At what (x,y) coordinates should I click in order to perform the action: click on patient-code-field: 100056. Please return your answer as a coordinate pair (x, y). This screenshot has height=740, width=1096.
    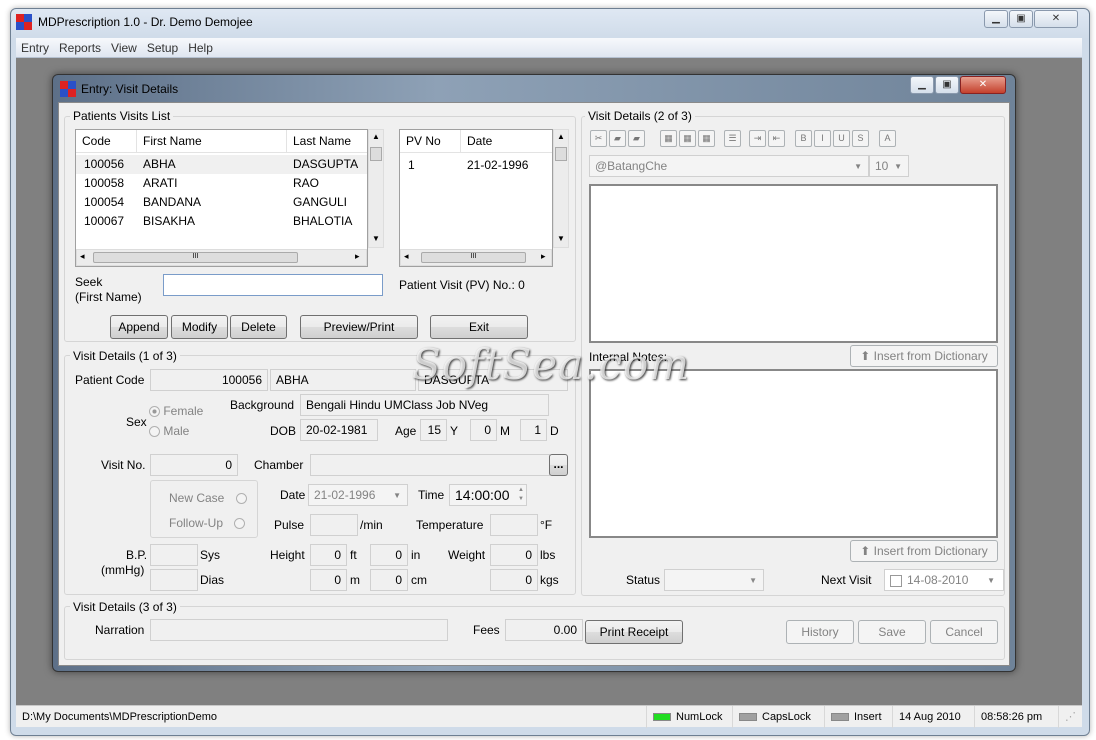
    Looking at the image, I should click on (209, 380).